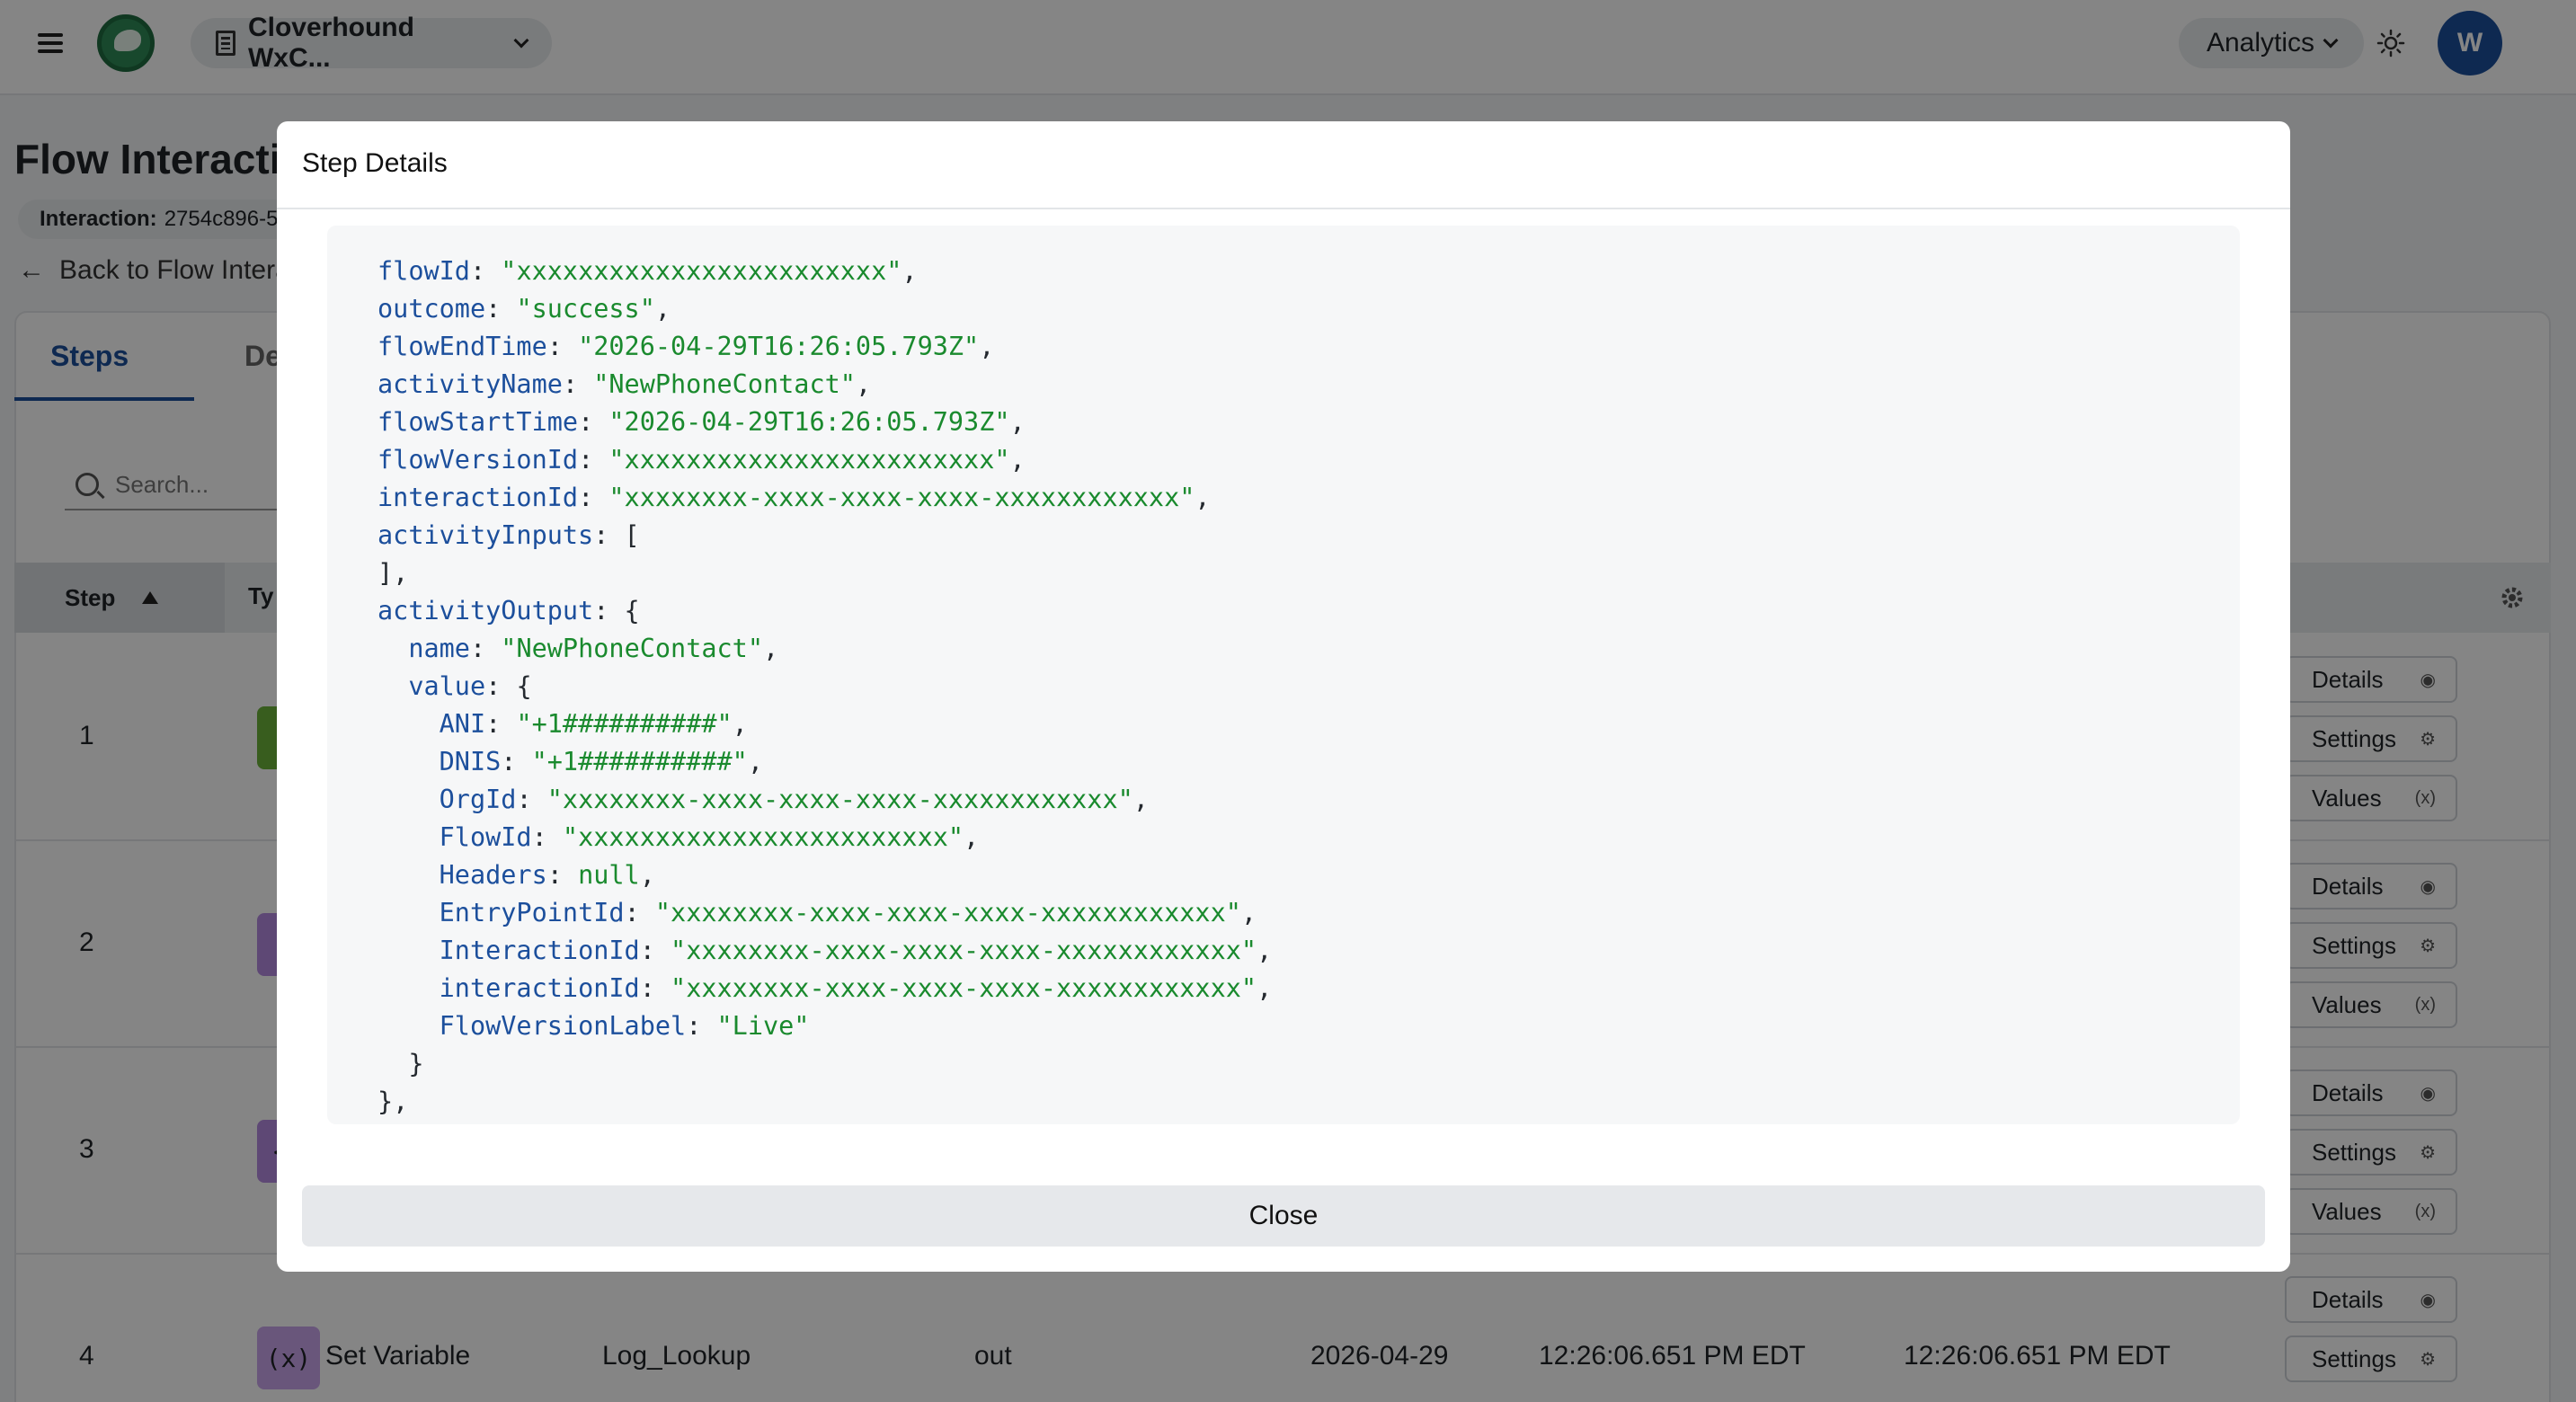 This screenshot has height=1402, width=2576. I want to click on code-punctuation: [, so click(632, 535).